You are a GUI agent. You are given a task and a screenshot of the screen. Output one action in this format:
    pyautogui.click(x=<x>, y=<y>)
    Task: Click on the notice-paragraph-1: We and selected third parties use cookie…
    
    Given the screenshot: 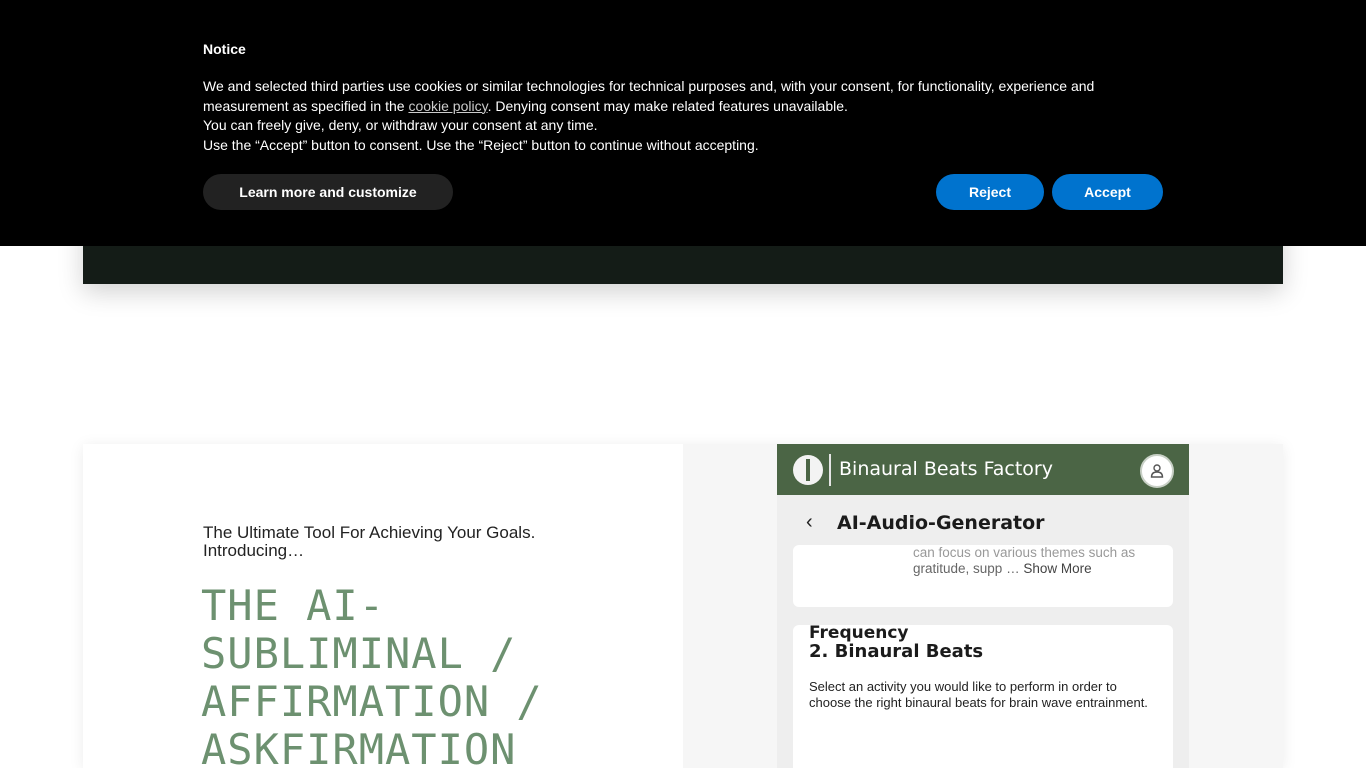 What is the action you would take?
    pyautogui.click(x=673, y=96)
    